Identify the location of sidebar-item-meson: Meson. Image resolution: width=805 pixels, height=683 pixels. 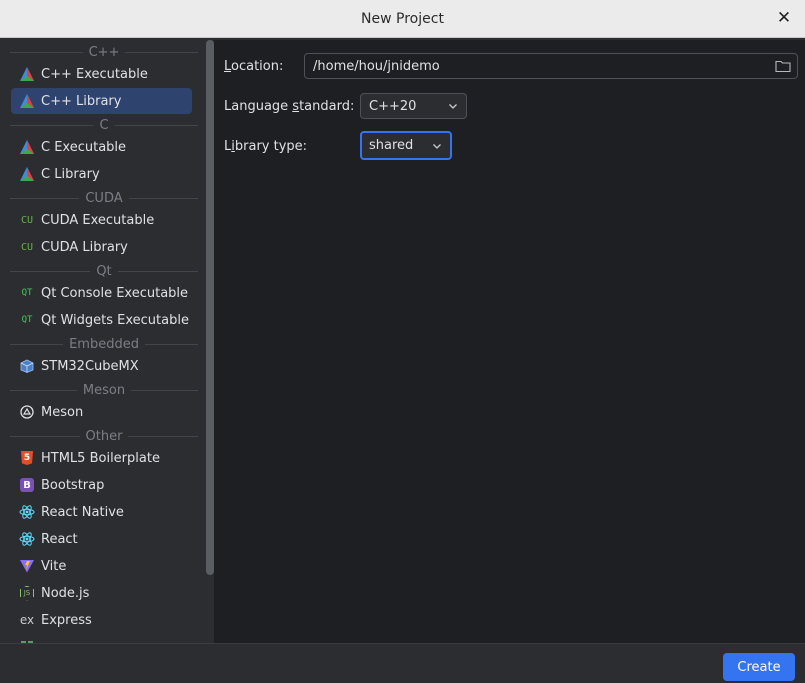
(101, 412).